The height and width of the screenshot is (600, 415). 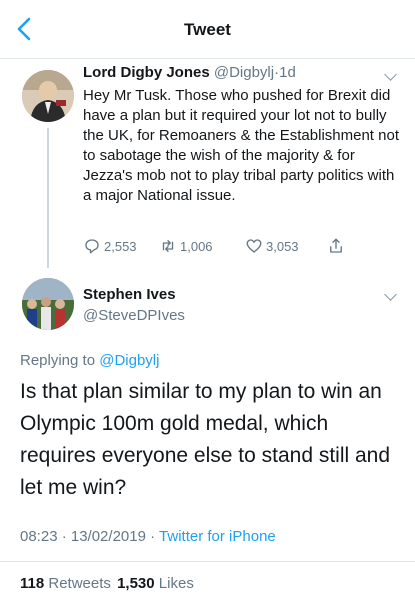 What do you see at coordinates (233, 247) in the screenshot?
I see `tweet1-actions: 2,553 1,006 3,053` at bounding box center [233, 247].